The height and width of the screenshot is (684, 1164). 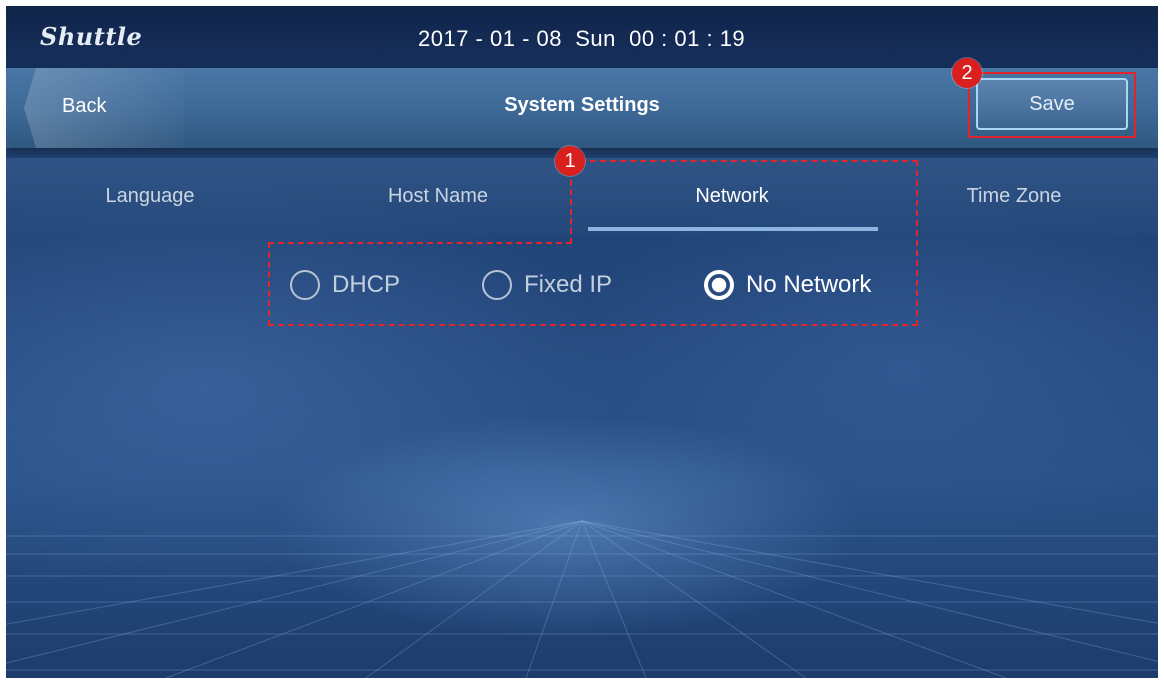 I want to click on radio-fixed-ip-label: Fixed IP, so click(x=568, y=285).